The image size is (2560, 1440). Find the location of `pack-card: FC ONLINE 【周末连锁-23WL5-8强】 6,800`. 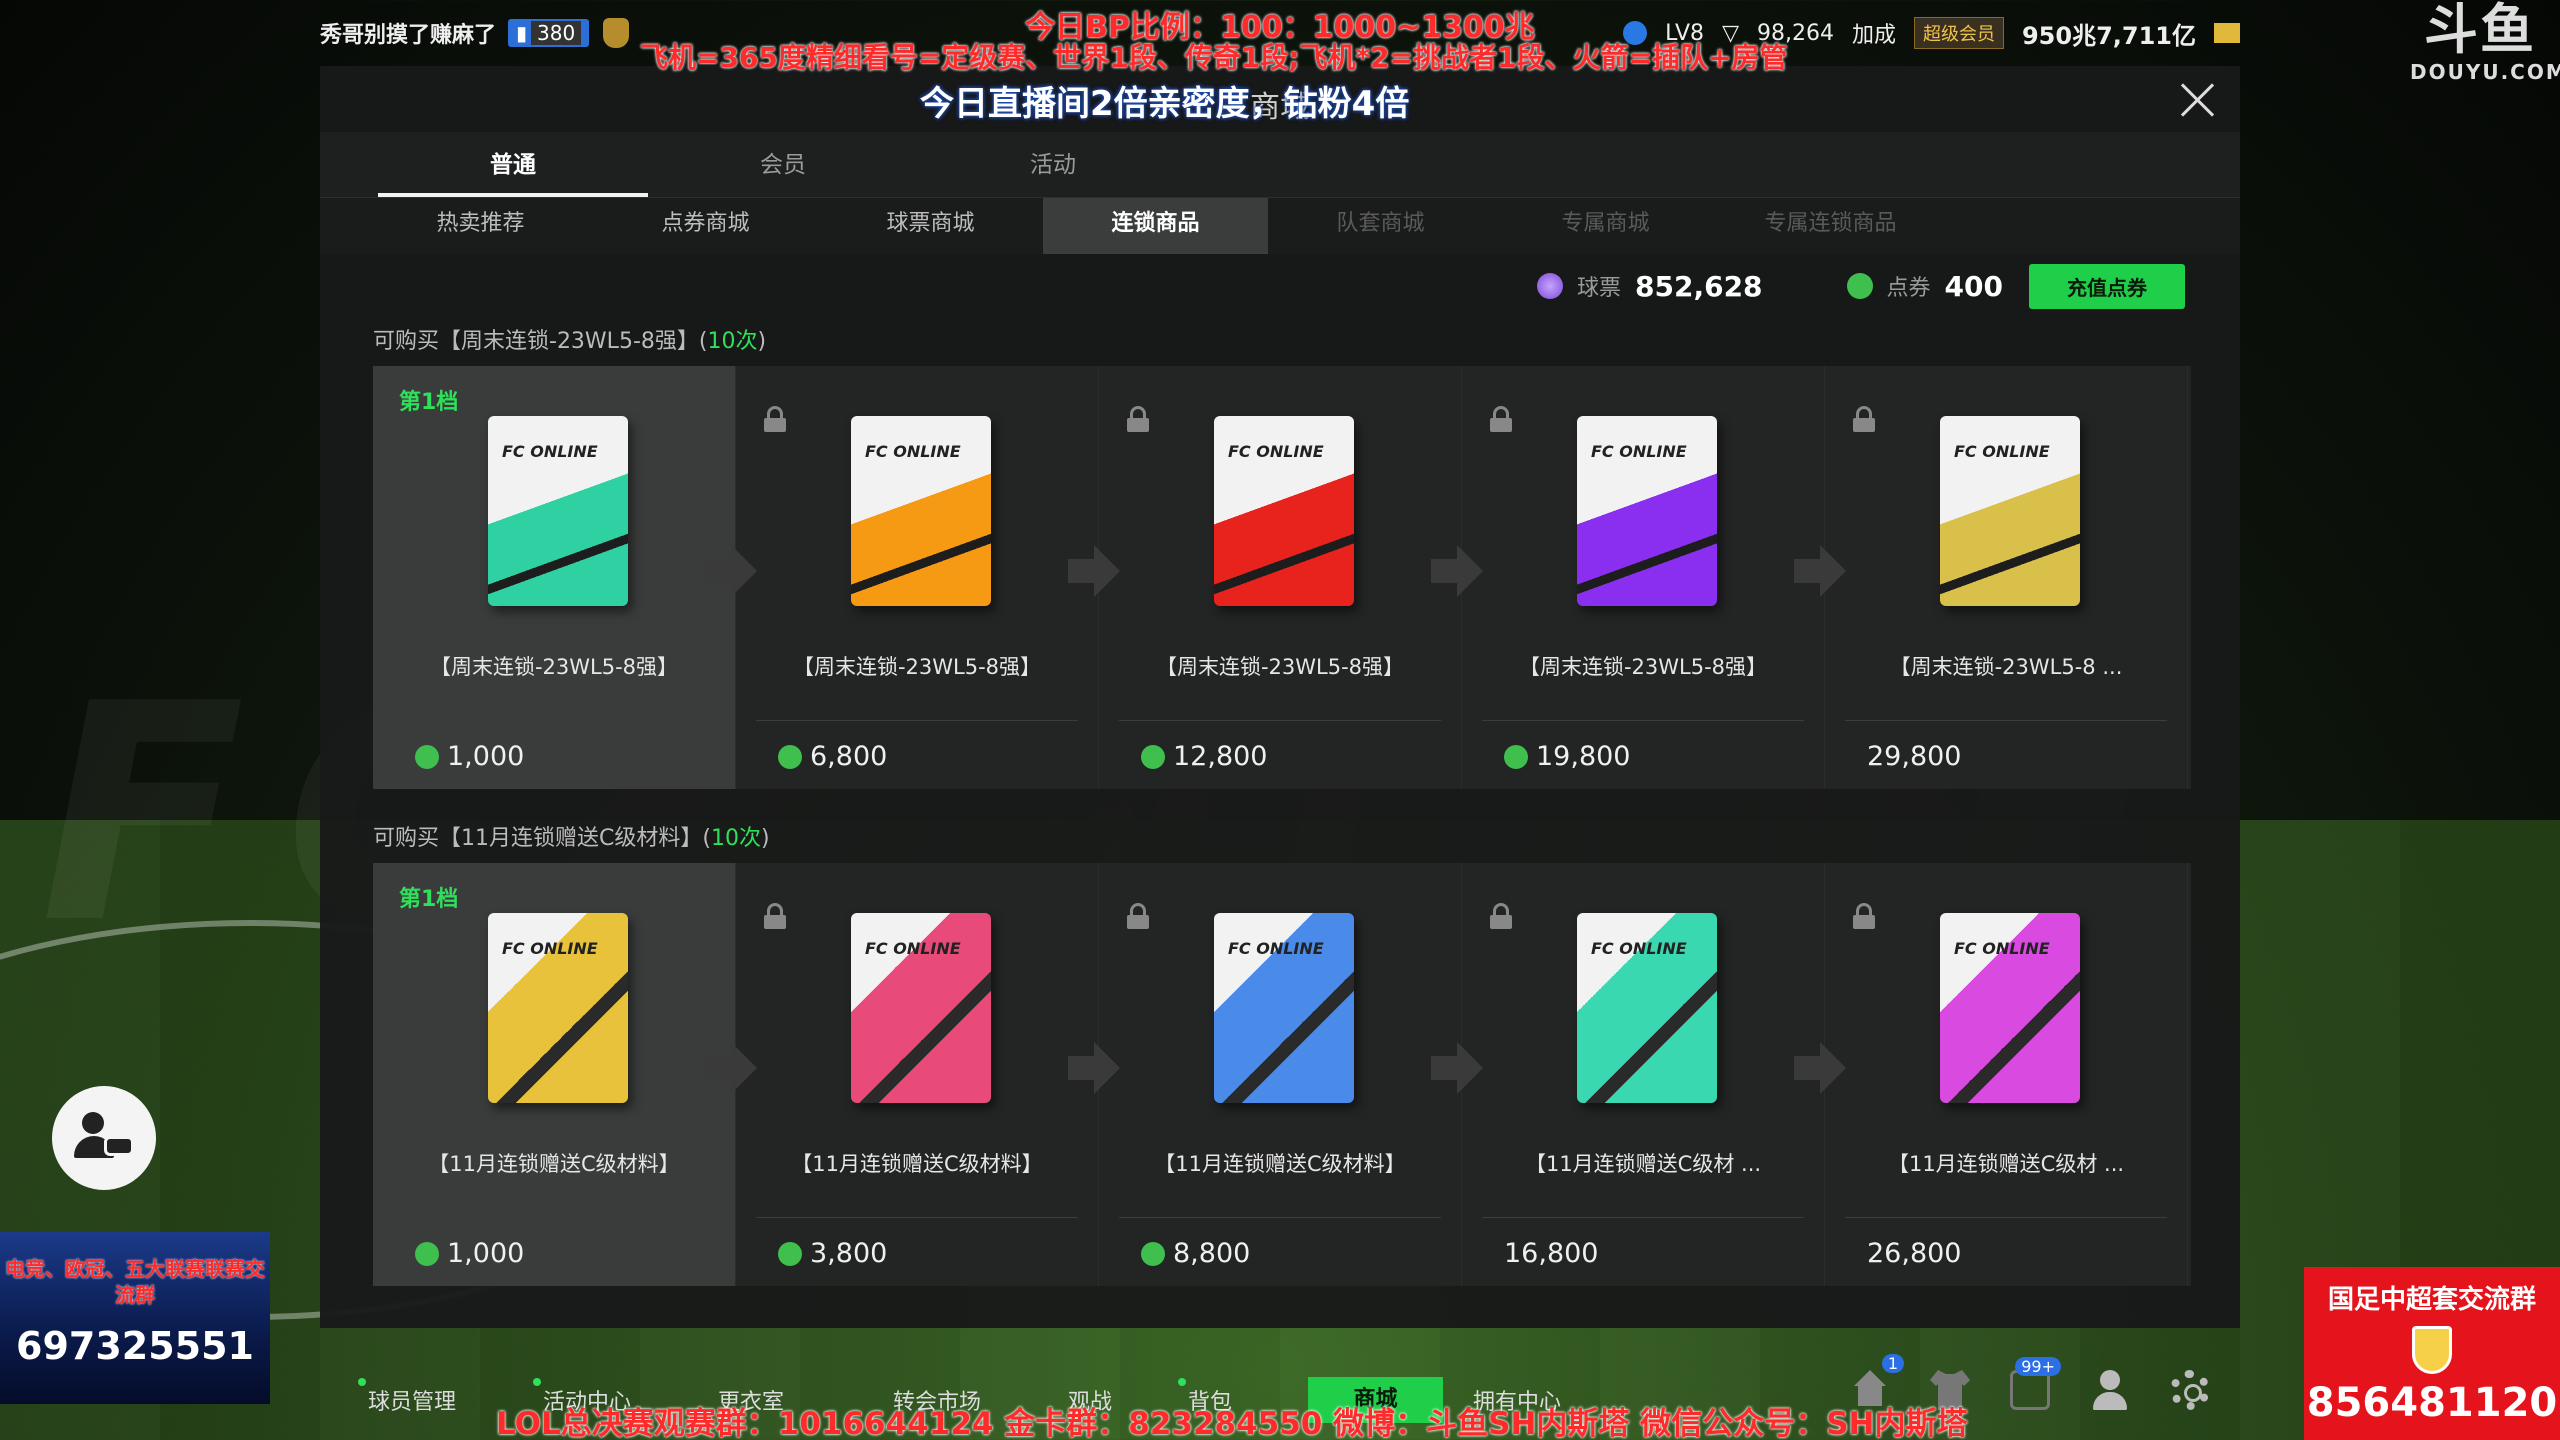

pack-card: FC ONLINE 【周末连锁-23WL5-8强】 6,800 is located at coordinates (928, 577).